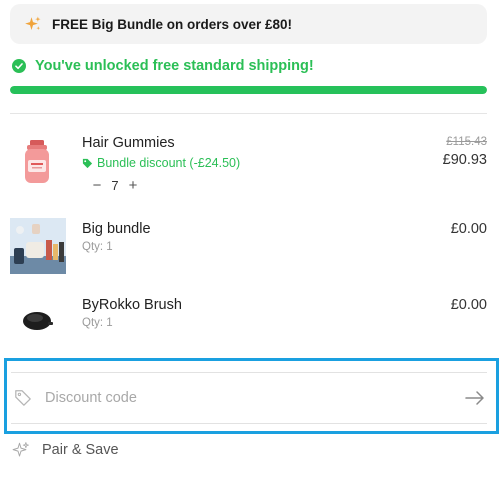 This screenshot has height=483, width=503. I want to click on discount-code-input, so click(245, 398).